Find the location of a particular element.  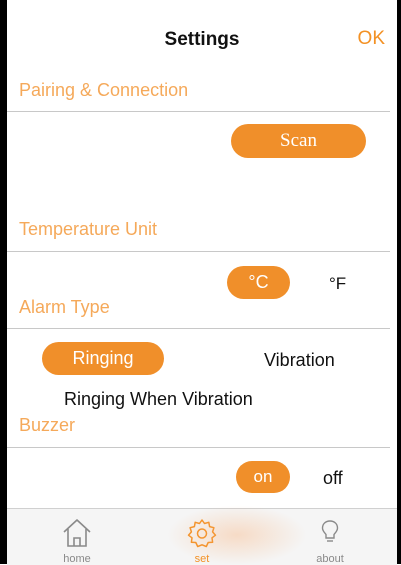

page-title: Settings is located at coordinates (202, 39).